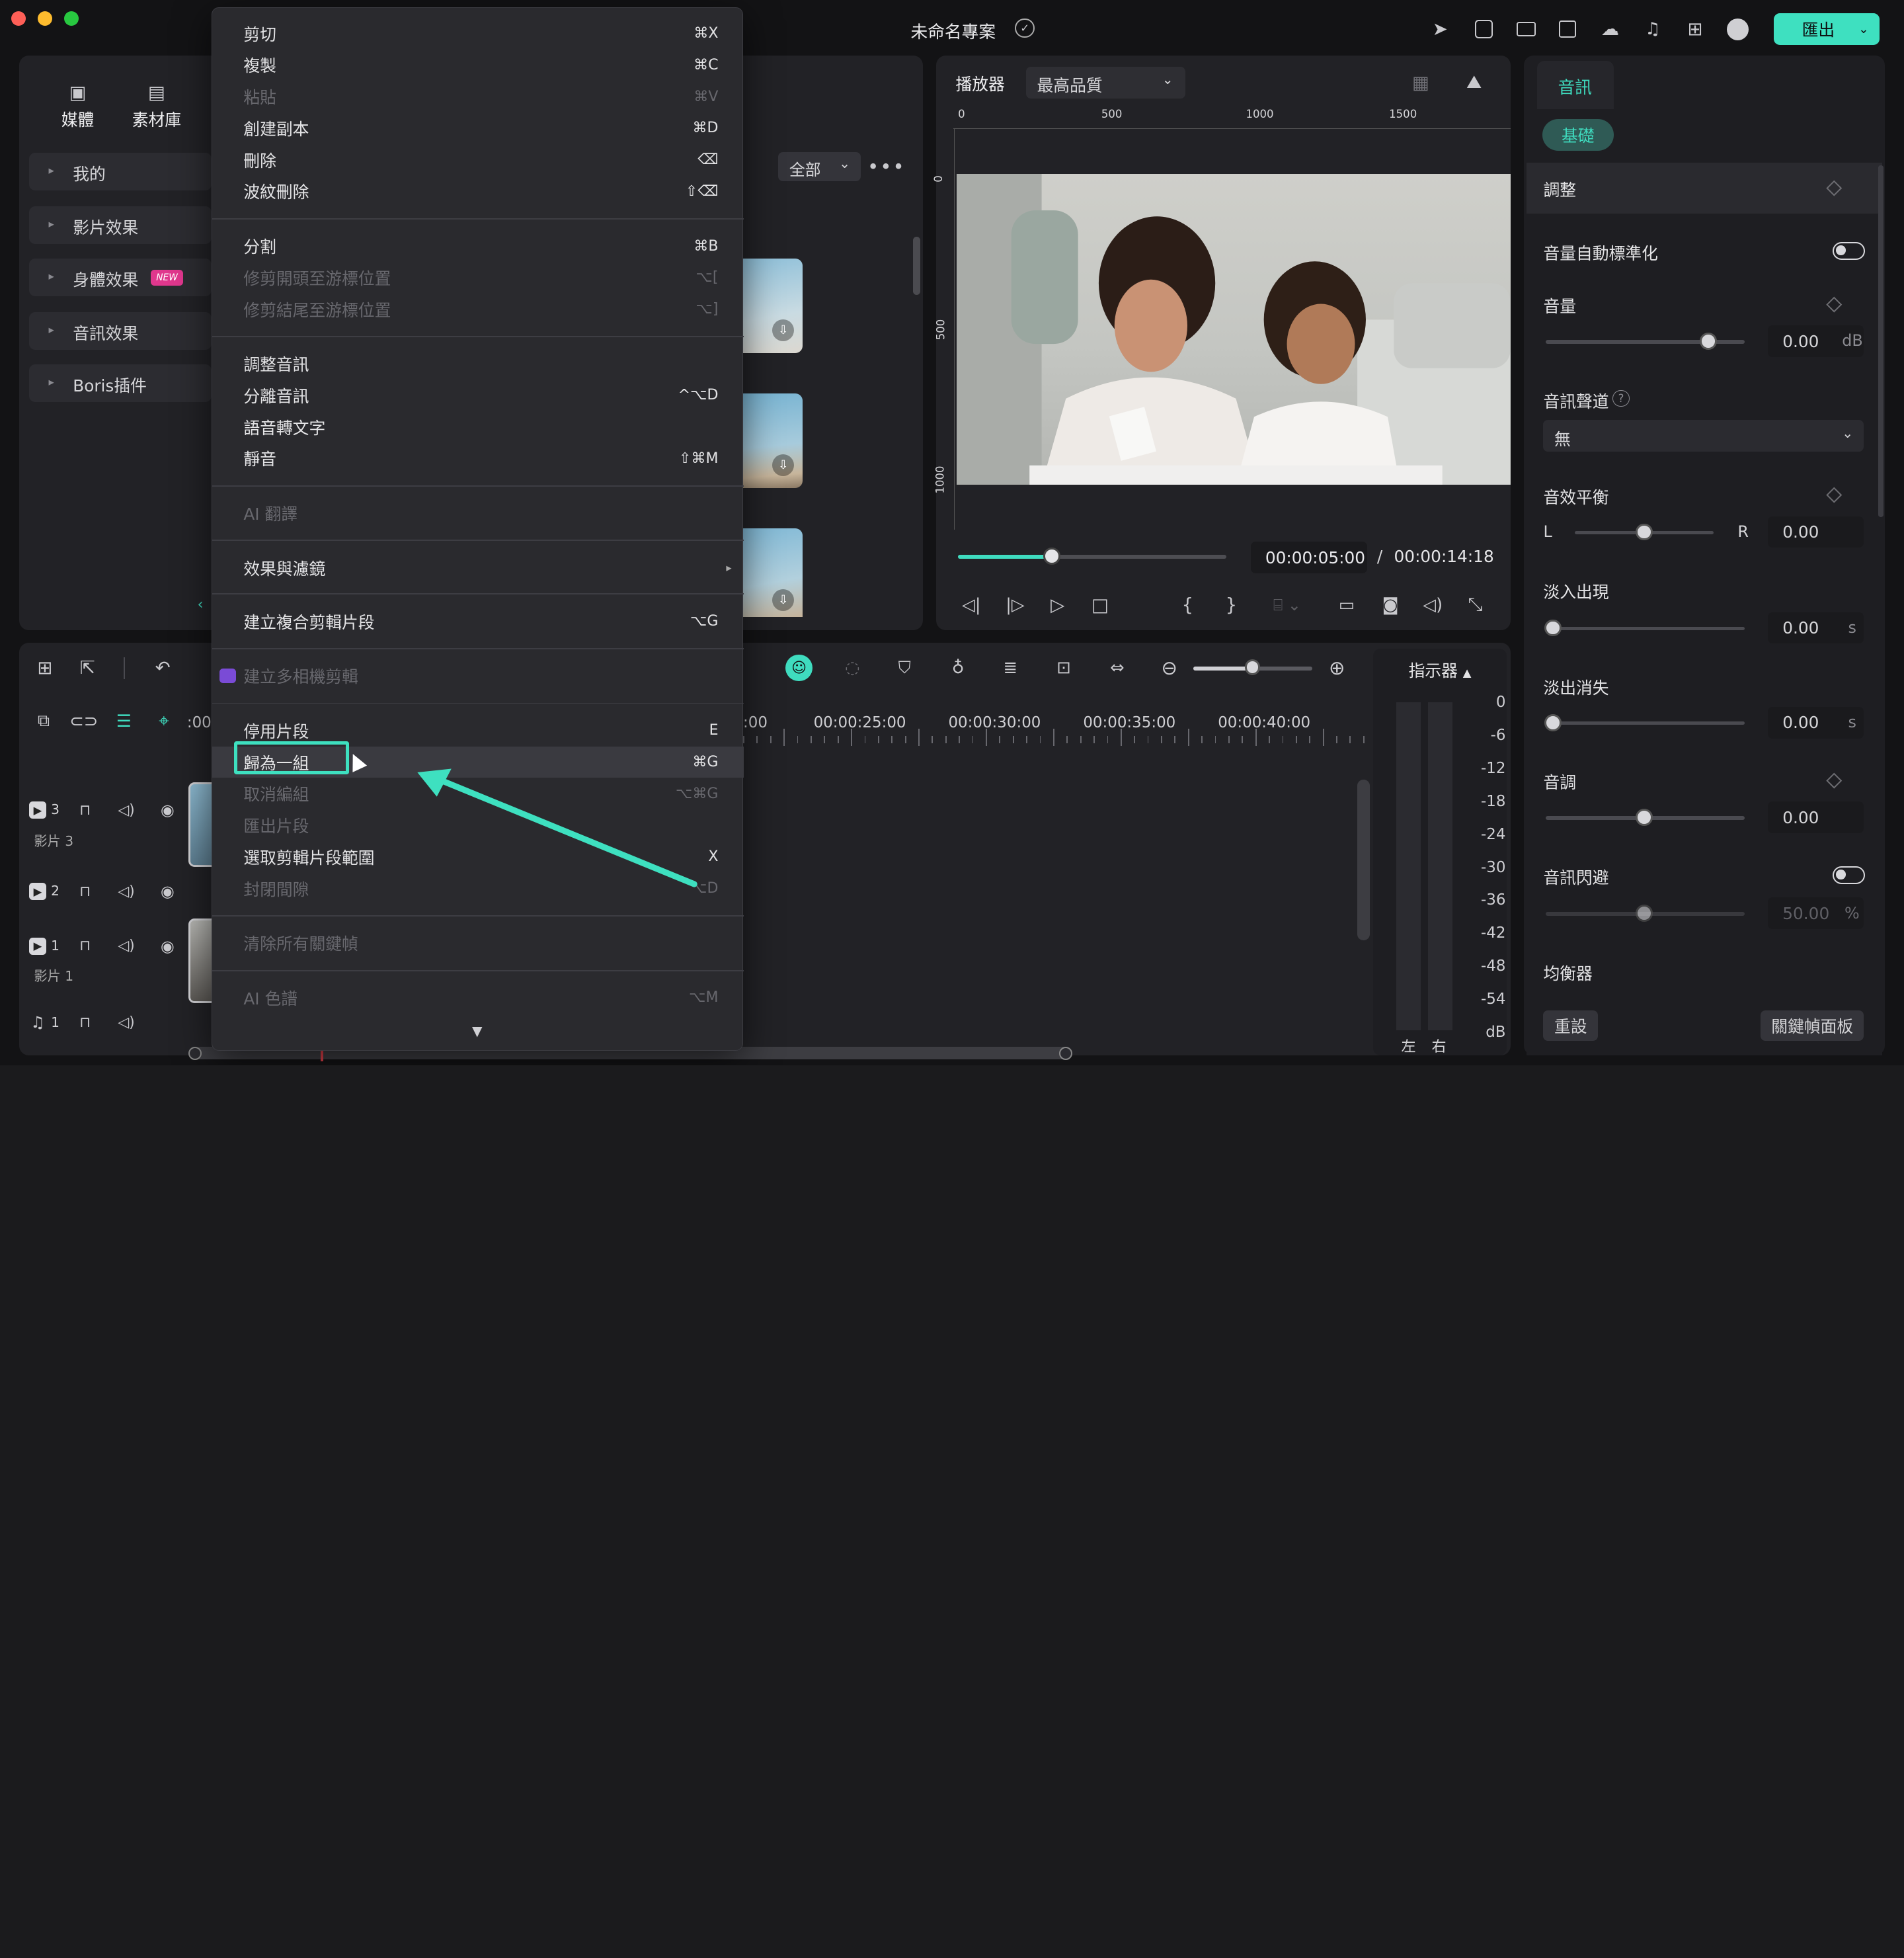 This screenshot has width=1904, height=1958. What do you see at coordinates (1234, 329) in the screenshot?
I see `video-preview` at bounding box center [1234, 329].